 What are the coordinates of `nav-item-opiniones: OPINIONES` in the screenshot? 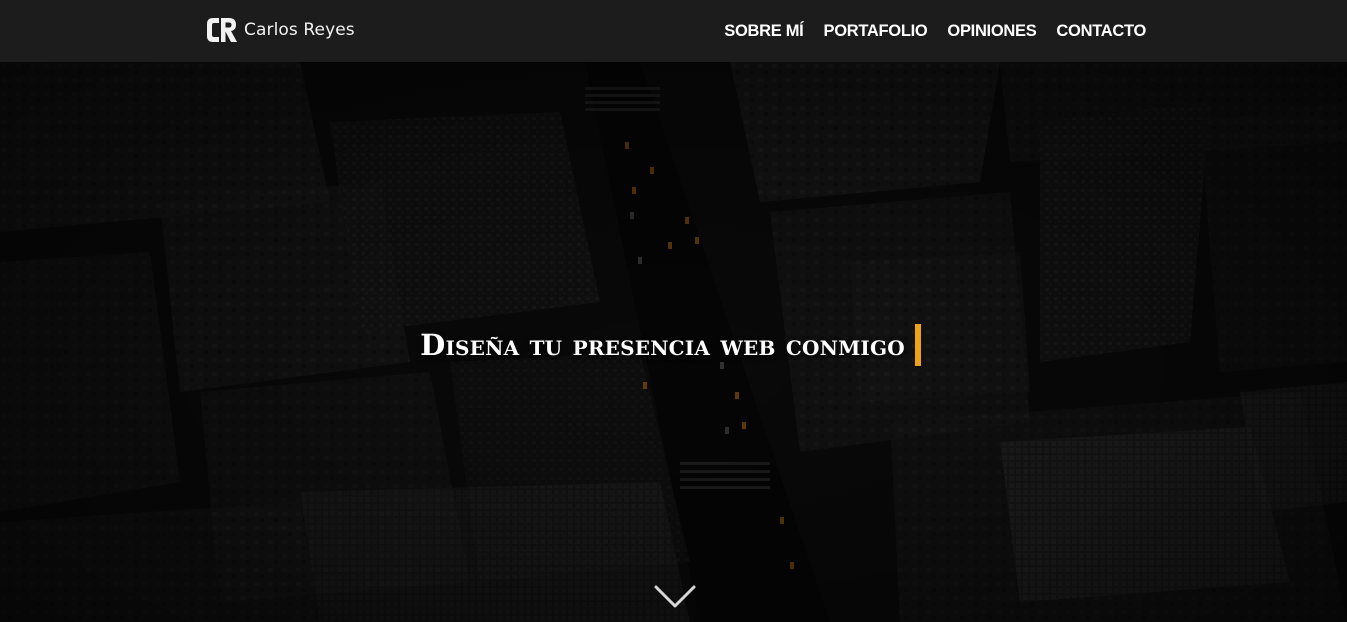 It's located at (991, 31).